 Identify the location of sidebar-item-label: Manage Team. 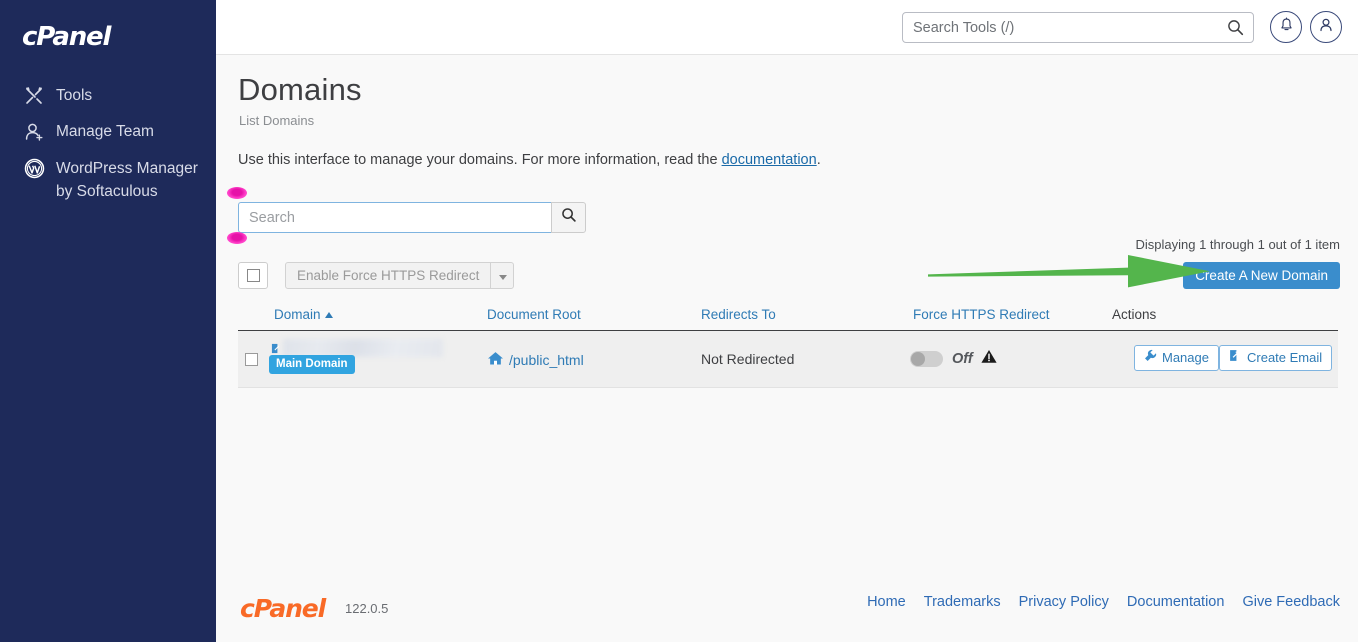
(105, 131).